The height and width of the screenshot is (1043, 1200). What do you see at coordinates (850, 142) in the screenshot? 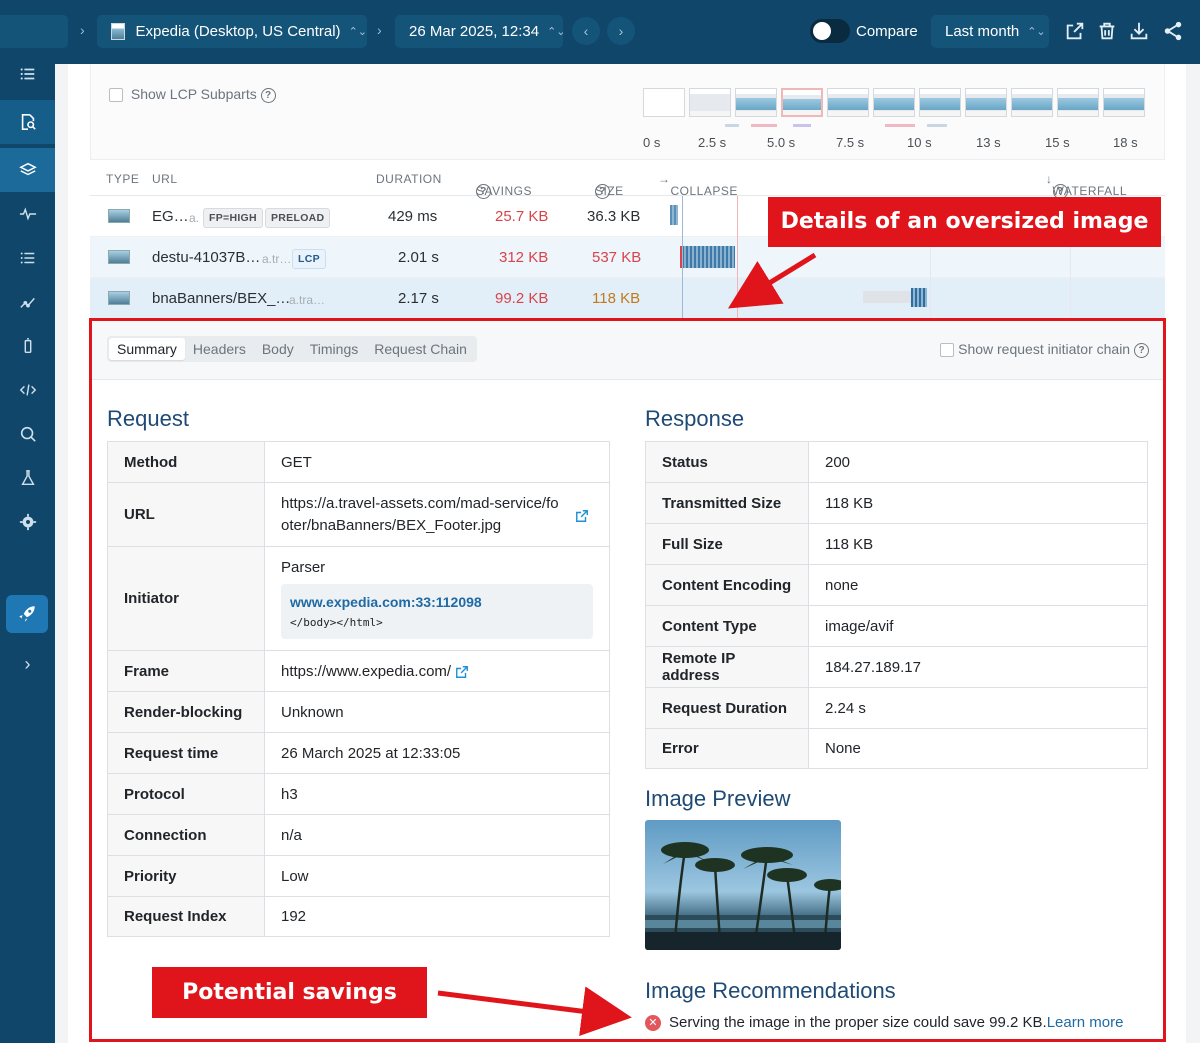
I see `tick-label: 7.5 s` at bounding box center [850, 142].